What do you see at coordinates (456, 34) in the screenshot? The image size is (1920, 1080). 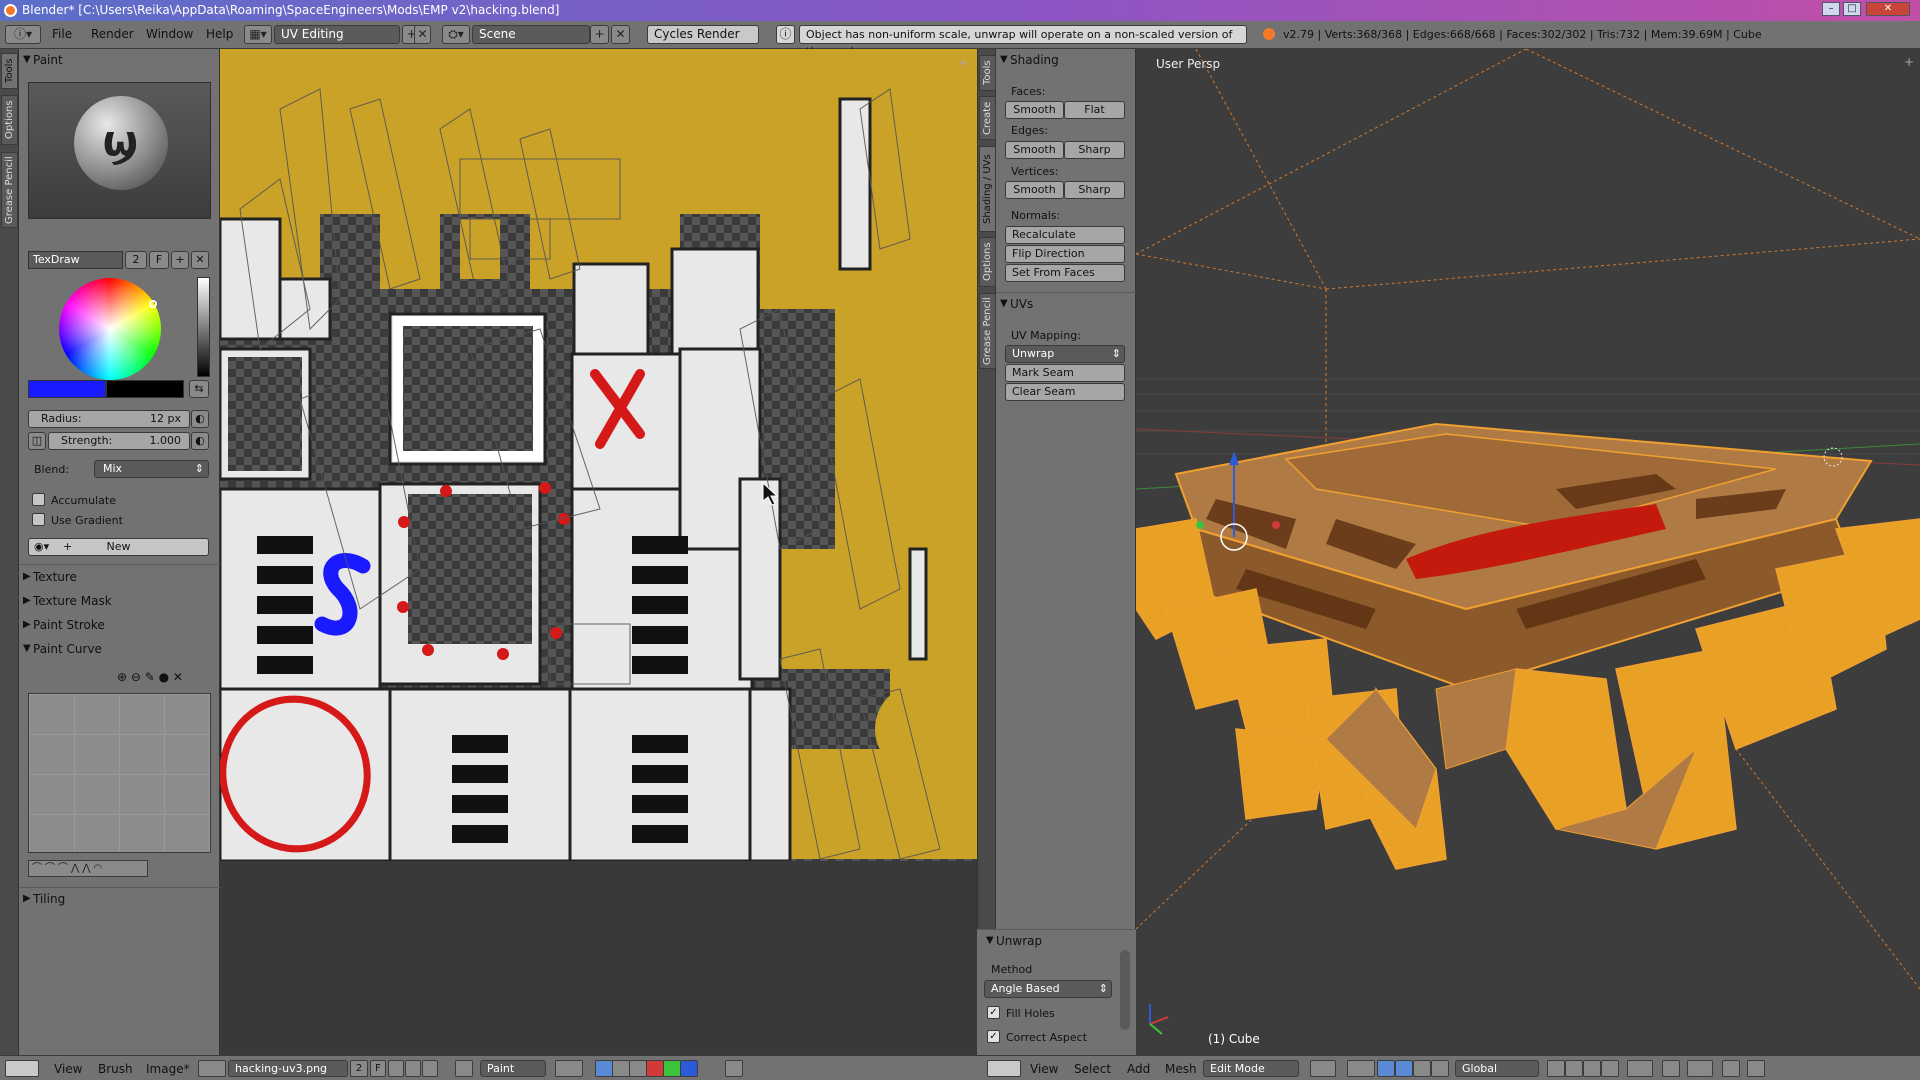 I see `scene-icon: ⛭▾` at bounding box center [456, 34].